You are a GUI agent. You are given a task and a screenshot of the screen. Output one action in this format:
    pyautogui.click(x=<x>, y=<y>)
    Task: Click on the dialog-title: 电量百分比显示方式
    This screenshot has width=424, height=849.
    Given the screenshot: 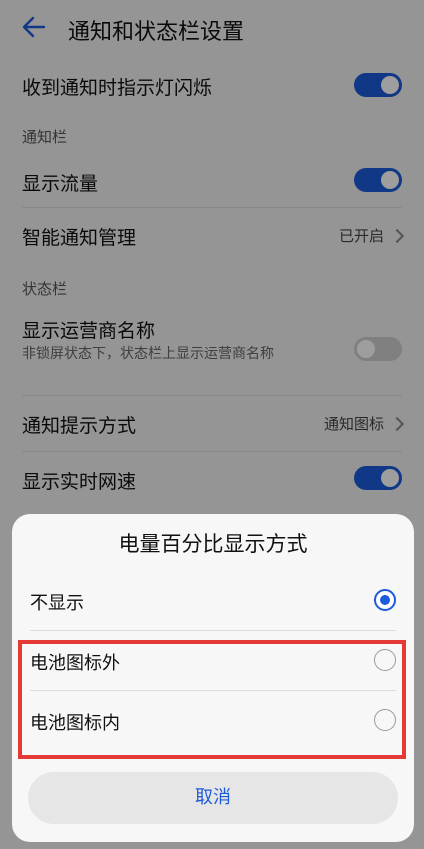 What is the action you would take?
    pyautogui.click(x=213, y=544)
    